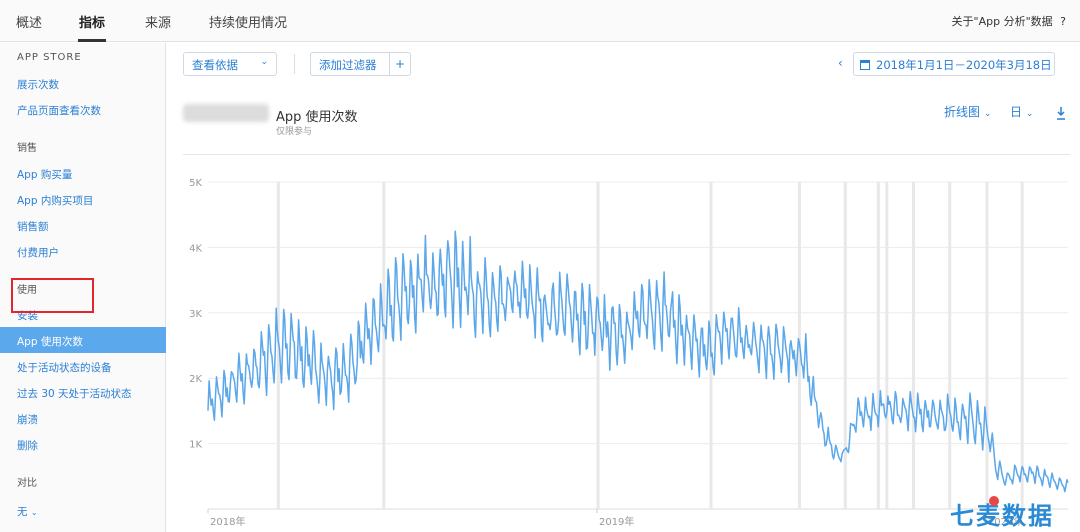  What do you see at coordinates (195, 183) in the screenshot?
I see `y-tick-label: 5K` at bounding box center [195, 183].